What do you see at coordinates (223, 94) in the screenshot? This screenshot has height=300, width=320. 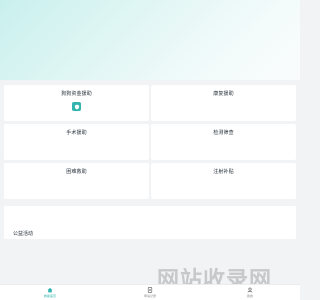 I see `service-label: 康复援助` at bounding box center [223, 94].